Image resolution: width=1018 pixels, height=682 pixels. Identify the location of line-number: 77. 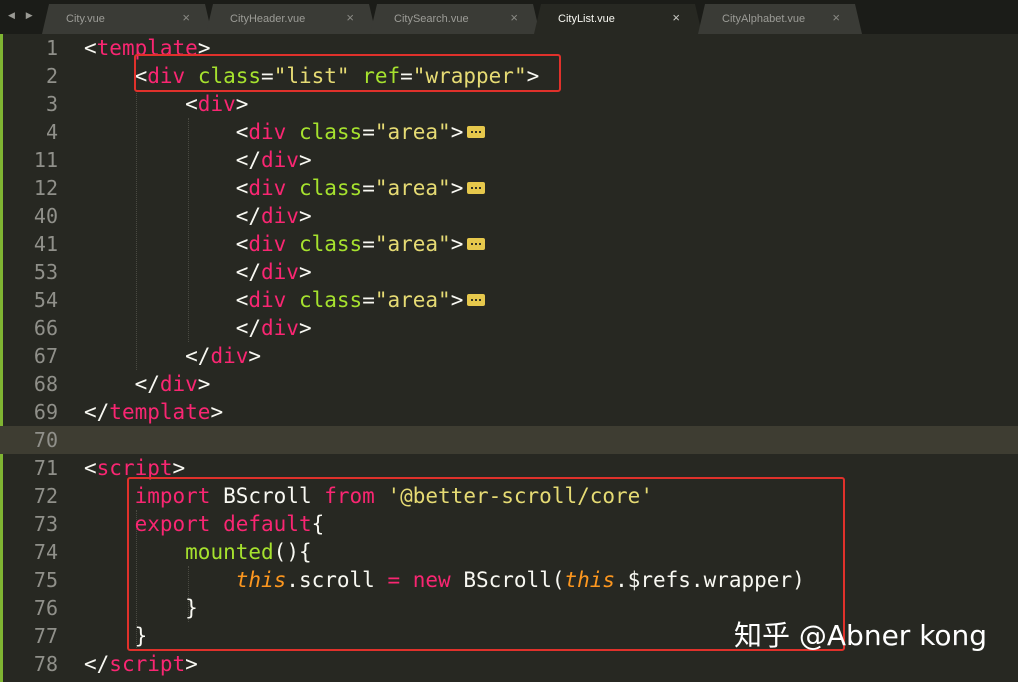
(45, 636).